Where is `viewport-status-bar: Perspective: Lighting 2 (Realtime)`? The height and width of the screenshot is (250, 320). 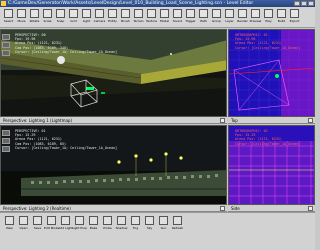
viewport-status-bar: Perspective: Lighting 2 (Realtime) is located at coordinates (113, 208).